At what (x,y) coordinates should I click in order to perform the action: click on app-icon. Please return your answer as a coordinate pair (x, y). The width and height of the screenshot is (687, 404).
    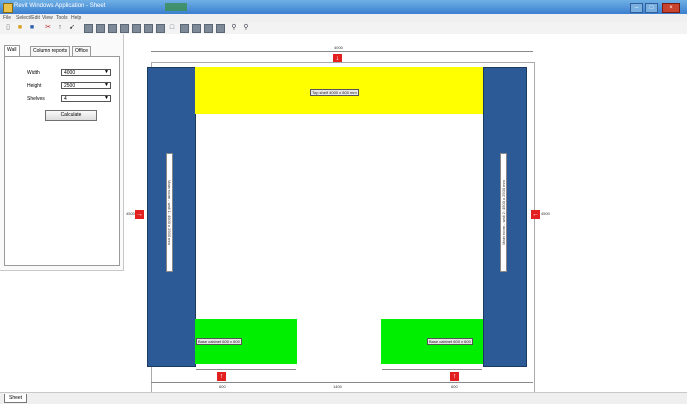
    Looking at the image, I should click on (8, 8).